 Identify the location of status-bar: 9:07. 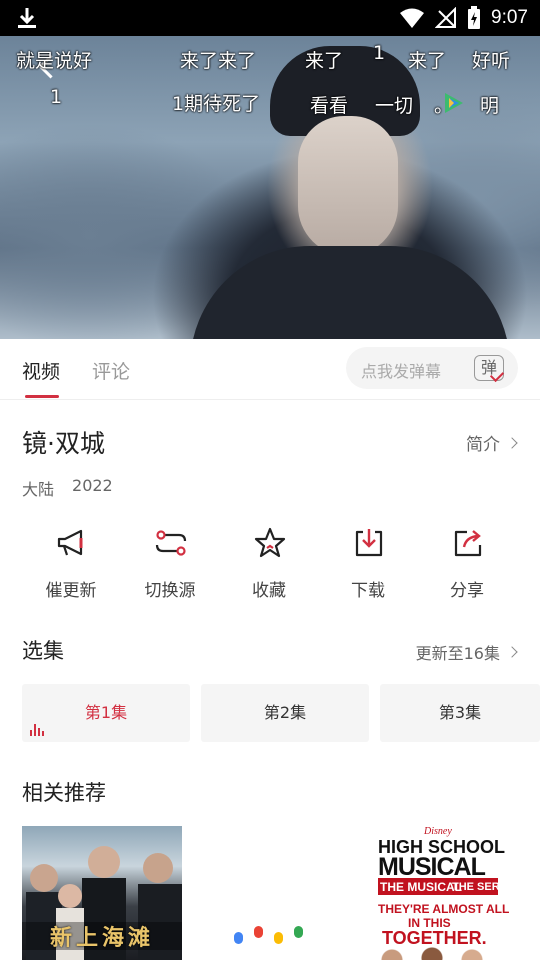
(270, 18).